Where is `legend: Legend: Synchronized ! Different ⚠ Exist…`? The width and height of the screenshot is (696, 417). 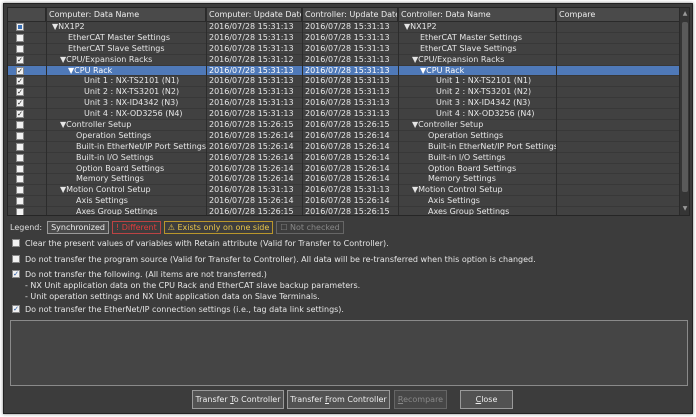 legend: Legend: Synchronized ! Different ⚠ Exist… is located at coordinates (177, 227).